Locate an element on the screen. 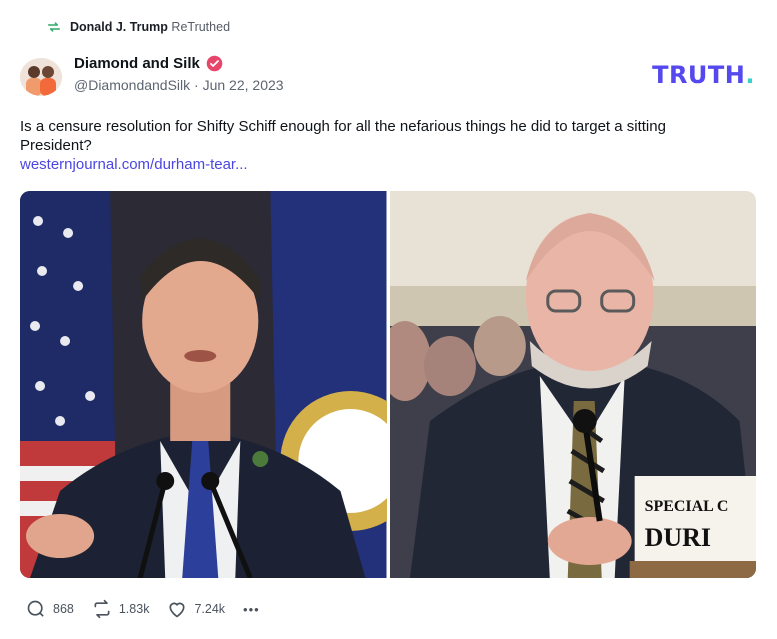 Image resolution: width=777 pixels, height=639 pixels. more-icon: ••• is located at coordinates (251, 609).